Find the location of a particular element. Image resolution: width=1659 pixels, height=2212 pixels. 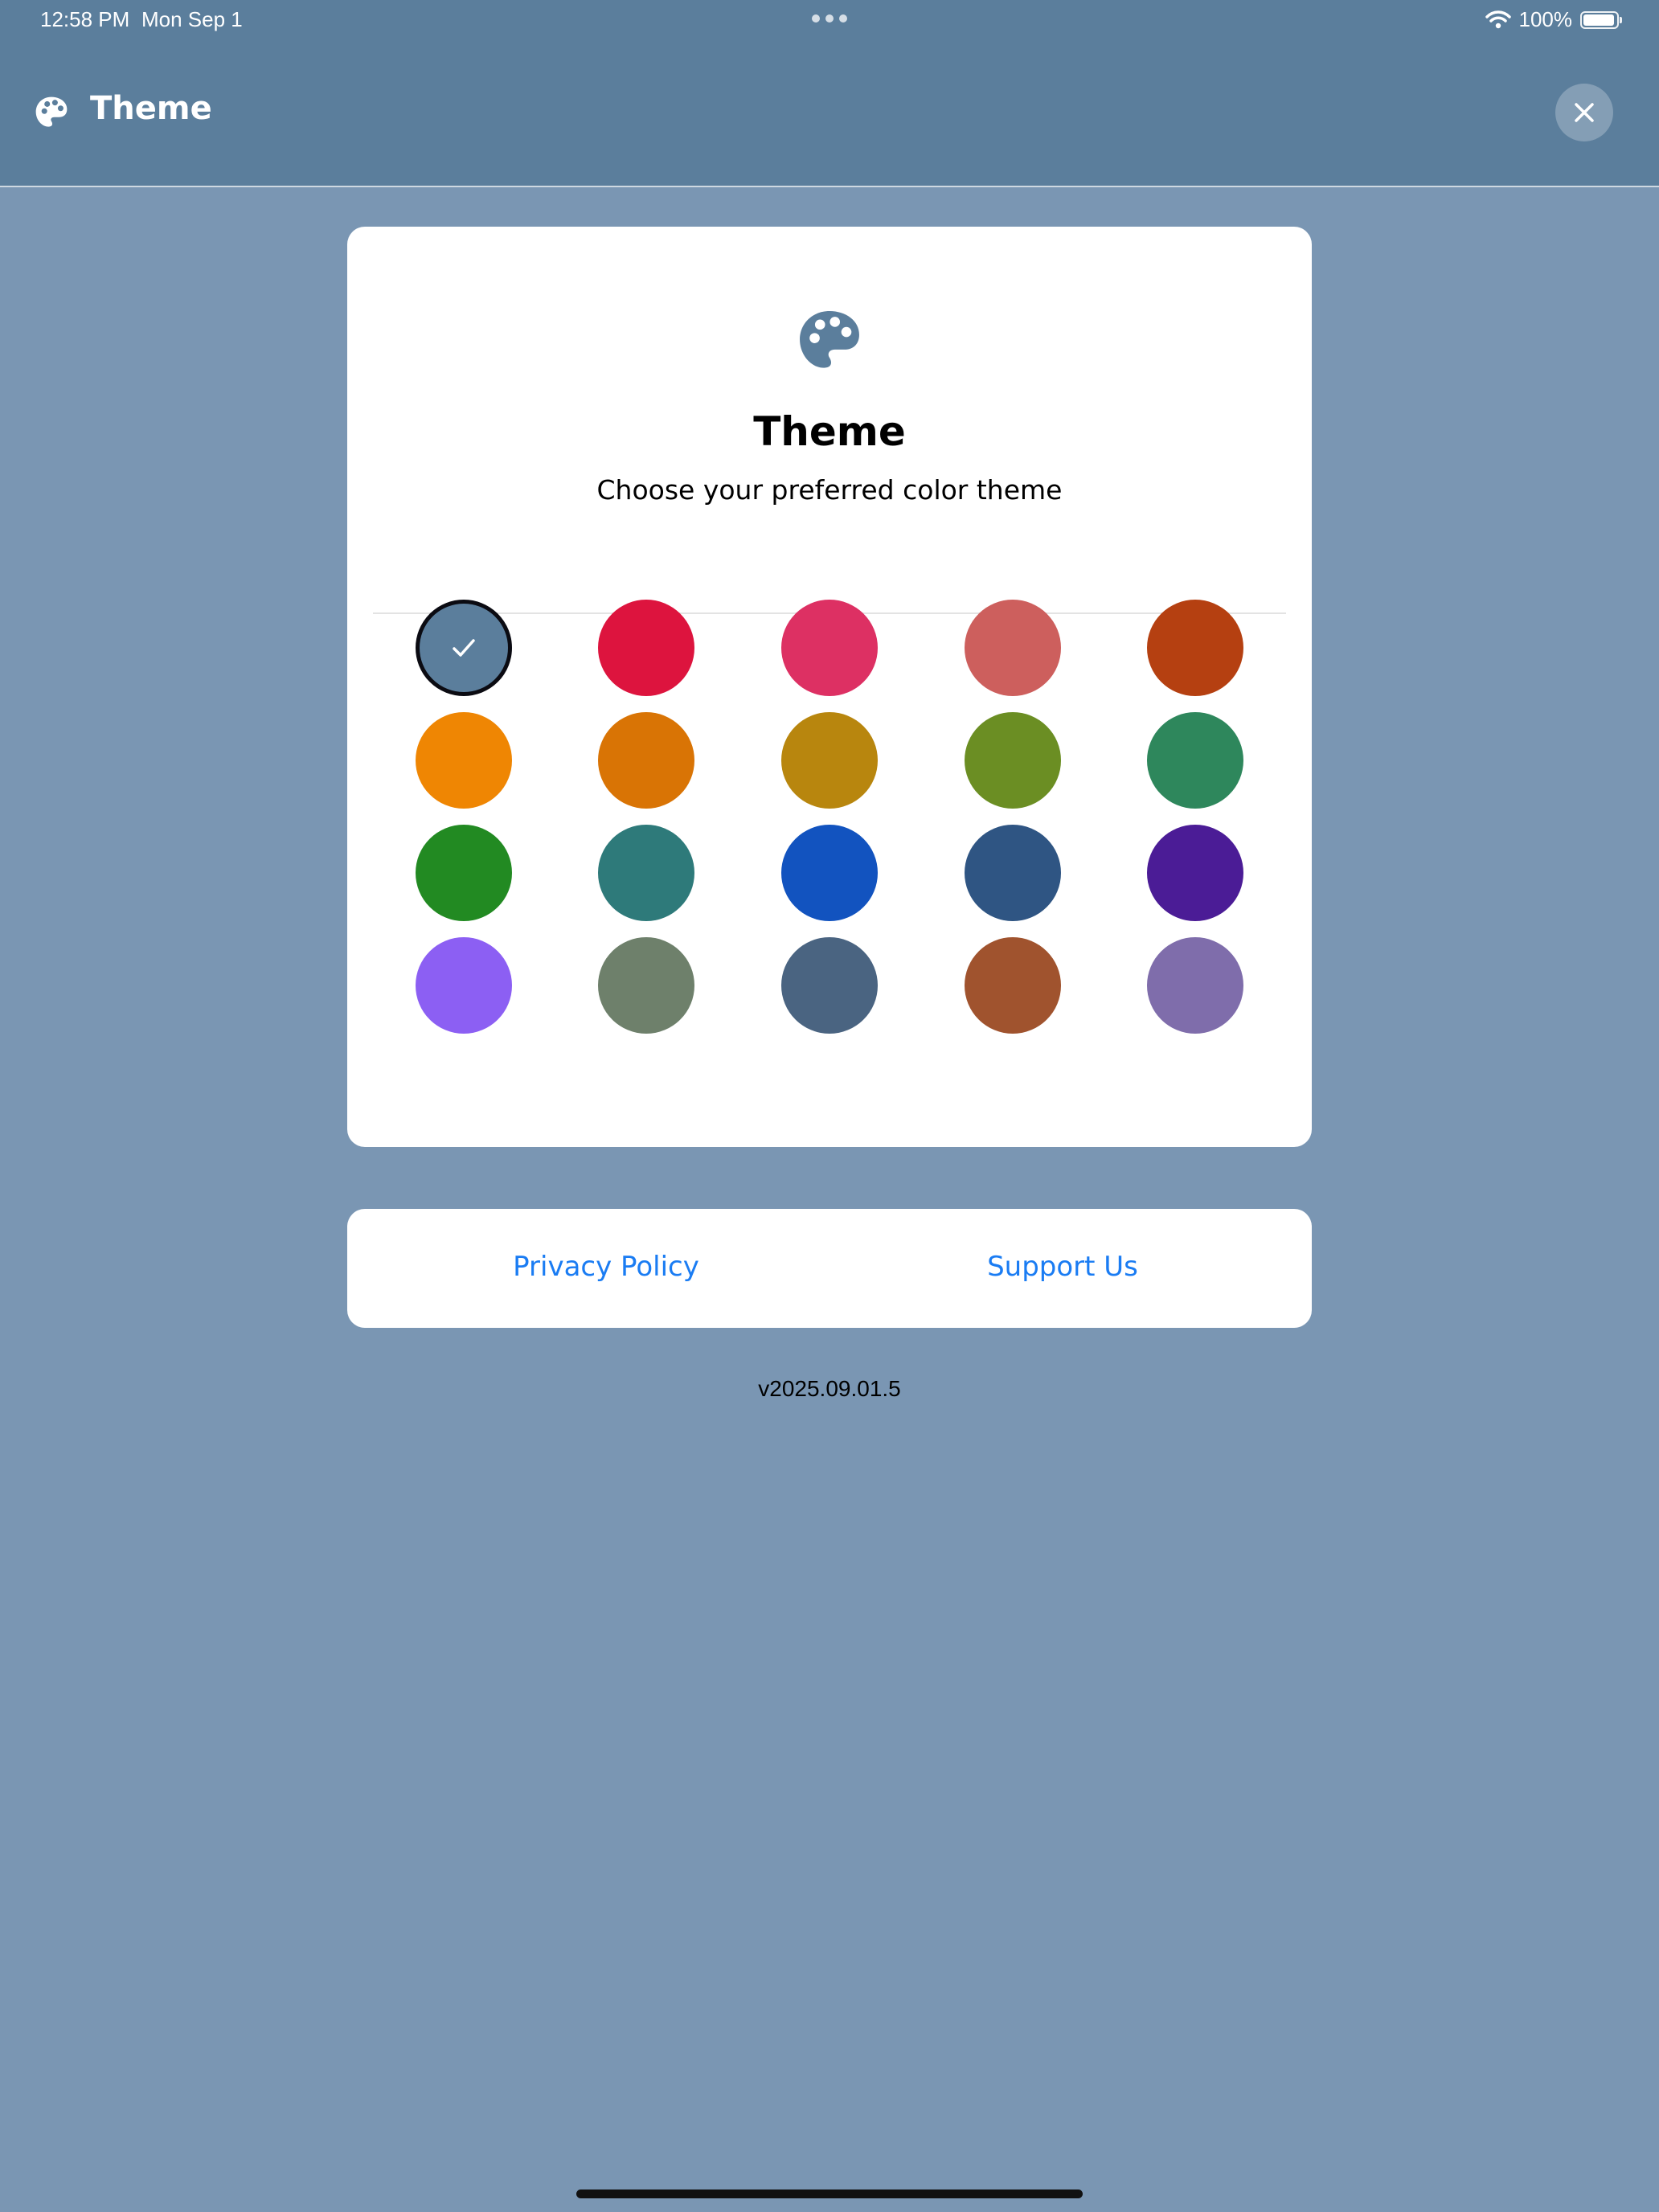

status-bar: 12:58 PM Mon Sep 1 100% is located at coordinates (829, 20).